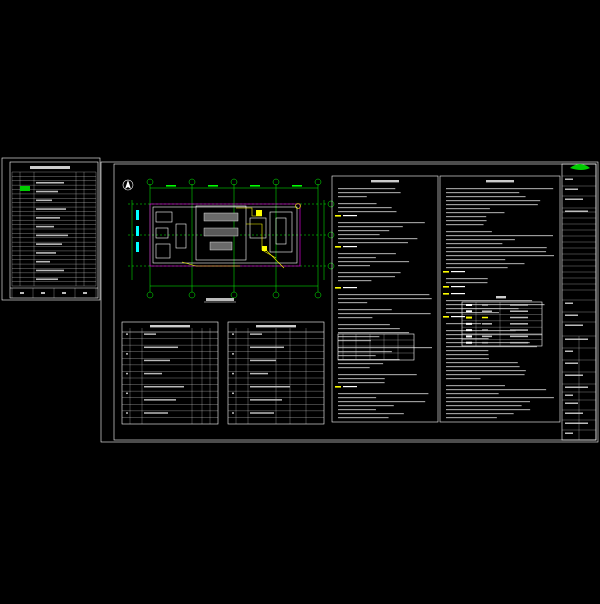 Image resolution: width=600 pixels, height=604 pixels. I want to click on dimension-text, so click(297, 186).